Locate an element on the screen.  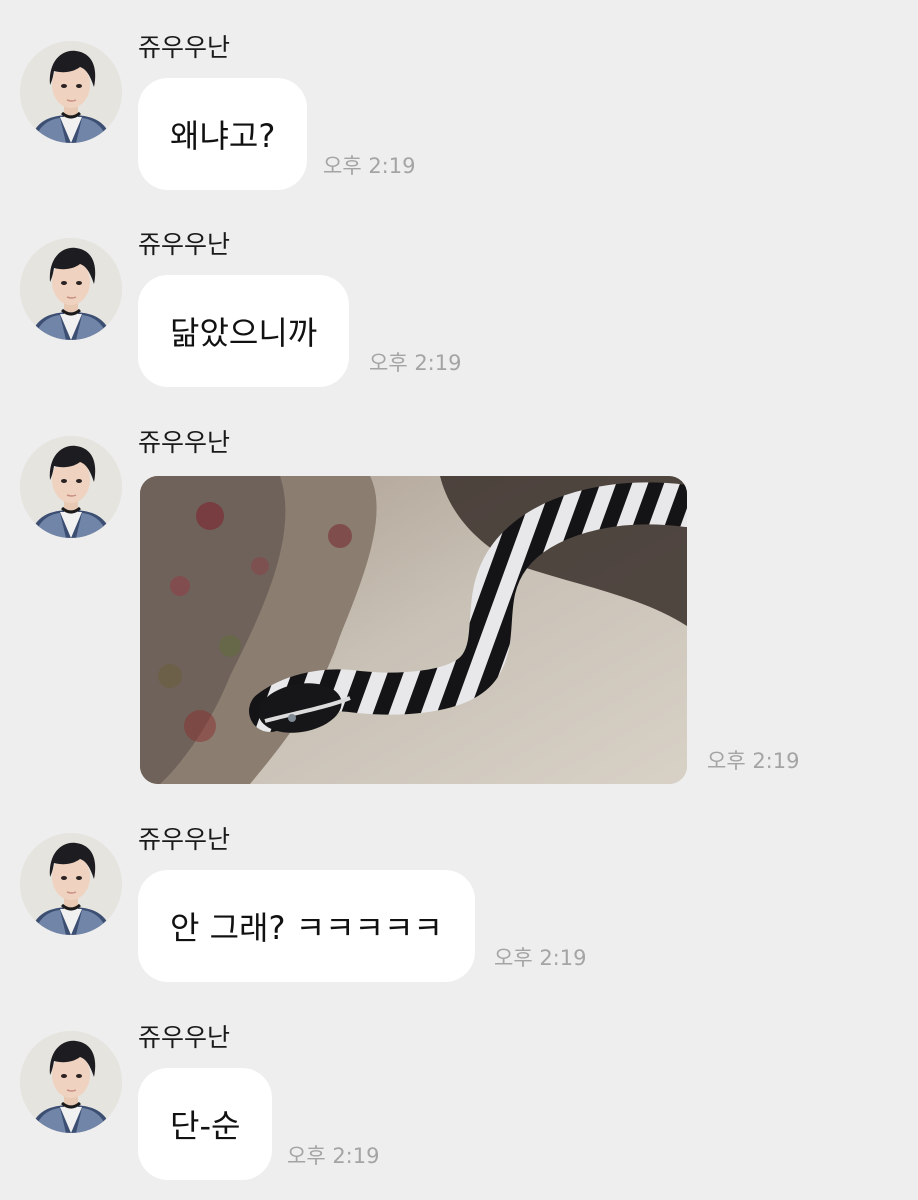
message-bubble: 단-순 is located at coordinates (205, 1124).